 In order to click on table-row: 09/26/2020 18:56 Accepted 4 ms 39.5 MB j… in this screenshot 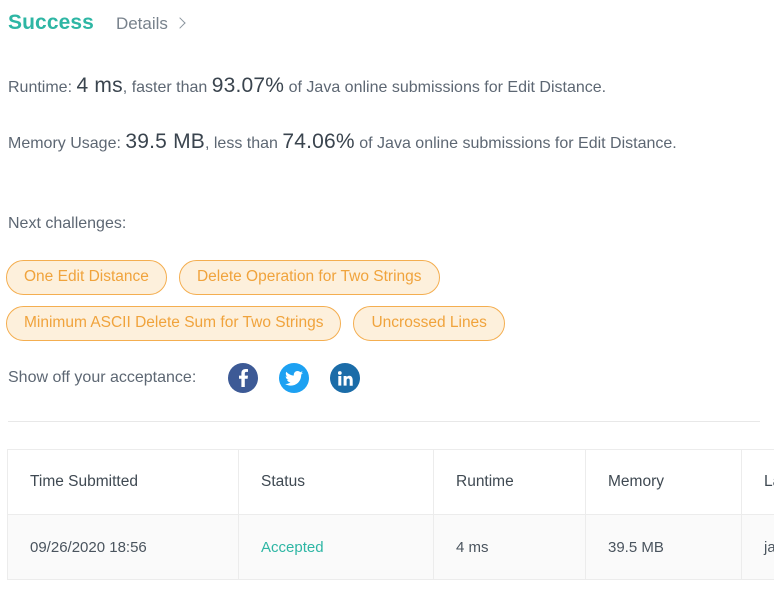, I will do `click(390, 547)`.